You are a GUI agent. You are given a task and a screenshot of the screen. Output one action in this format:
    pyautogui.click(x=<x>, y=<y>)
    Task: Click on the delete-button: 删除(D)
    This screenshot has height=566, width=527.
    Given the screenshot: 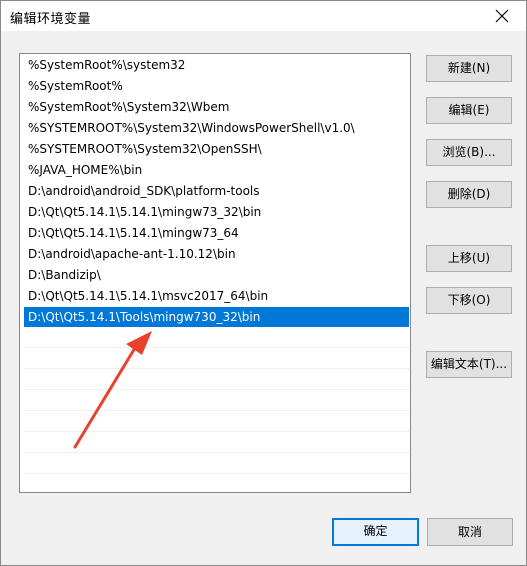 What is the action you would take?
    pyautogui.click(x=469, y=194)
    